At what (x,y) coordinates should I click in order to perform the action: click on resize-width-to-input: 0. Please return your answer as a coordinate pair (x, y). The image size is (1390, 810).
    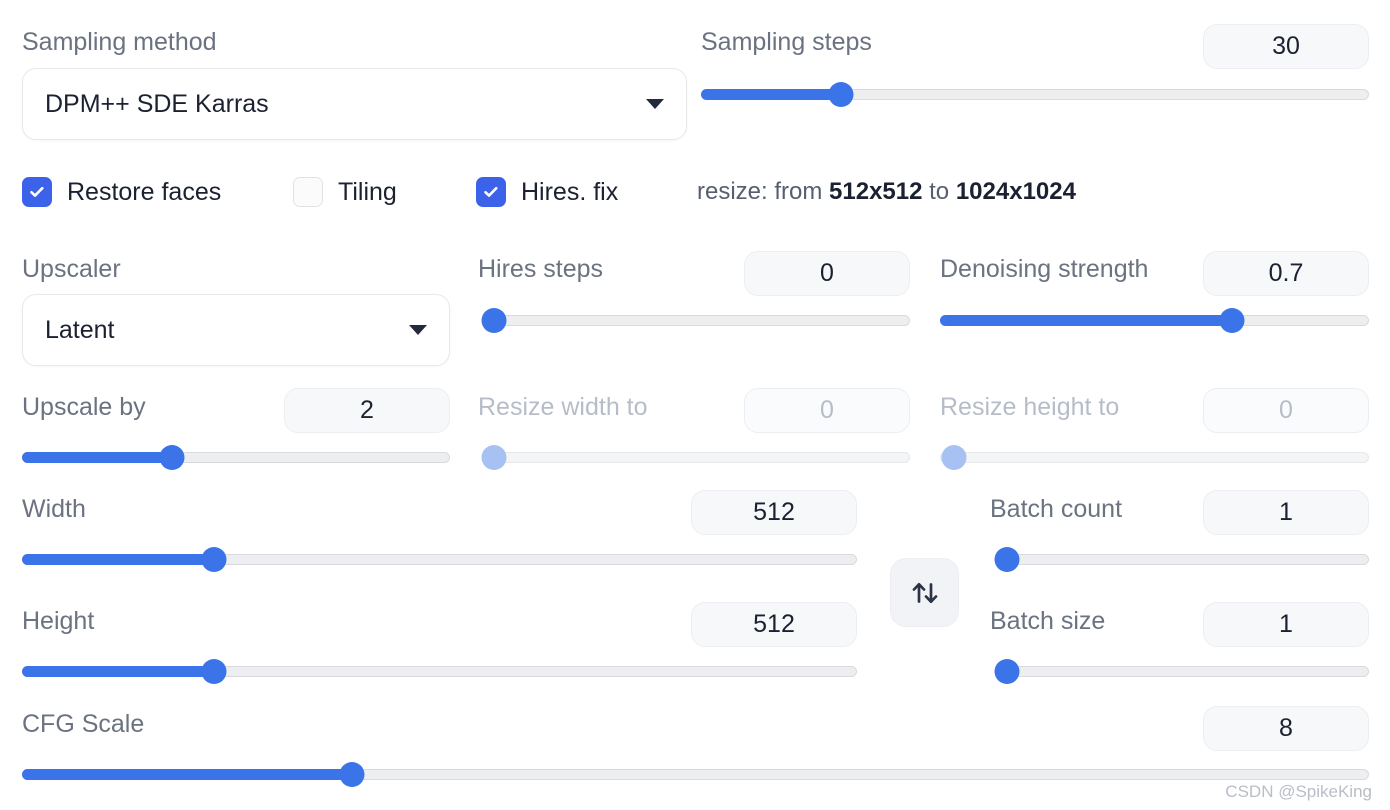
    Looking at the image, I should click on (827, 410).